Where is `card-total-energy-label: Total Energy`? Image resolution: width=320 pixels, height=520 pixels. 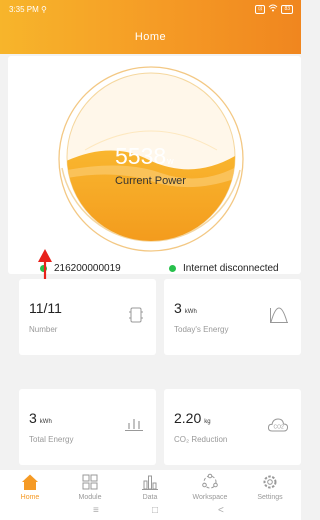 card-total-energy-label: Total Energy is located at coordinates (51, 439).